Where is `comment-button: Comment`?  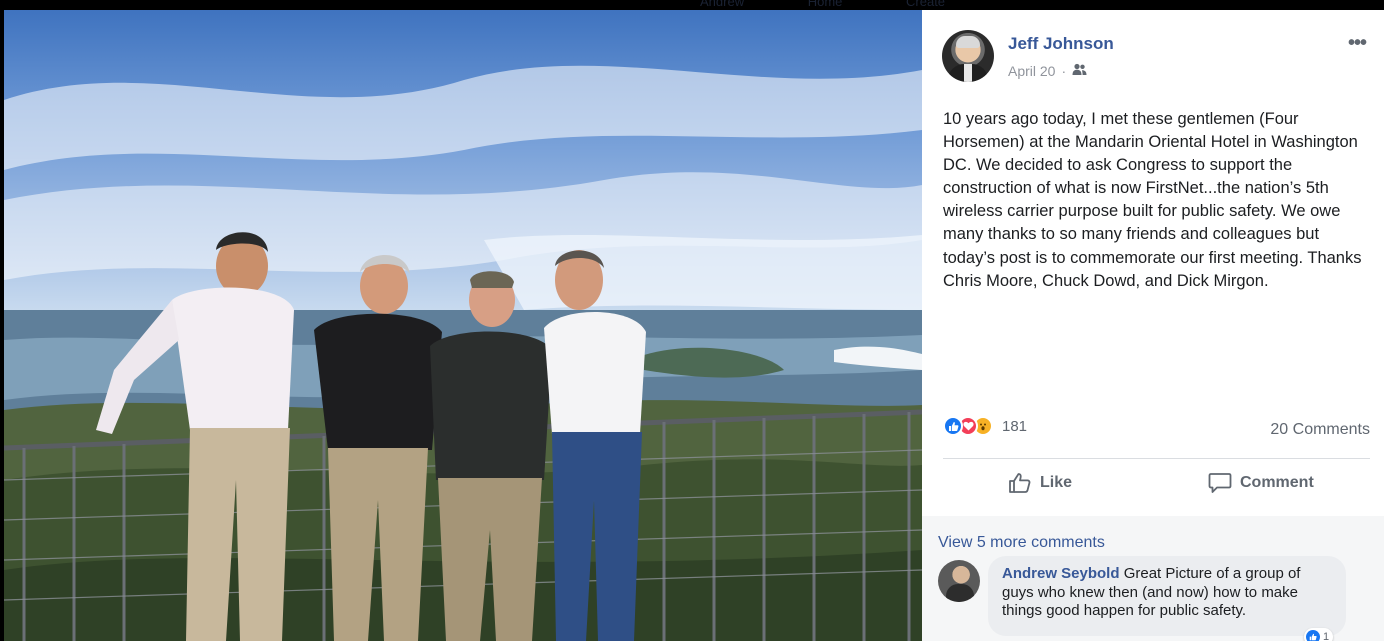
comment-button: Comment is located at coordinates (1261, 483).